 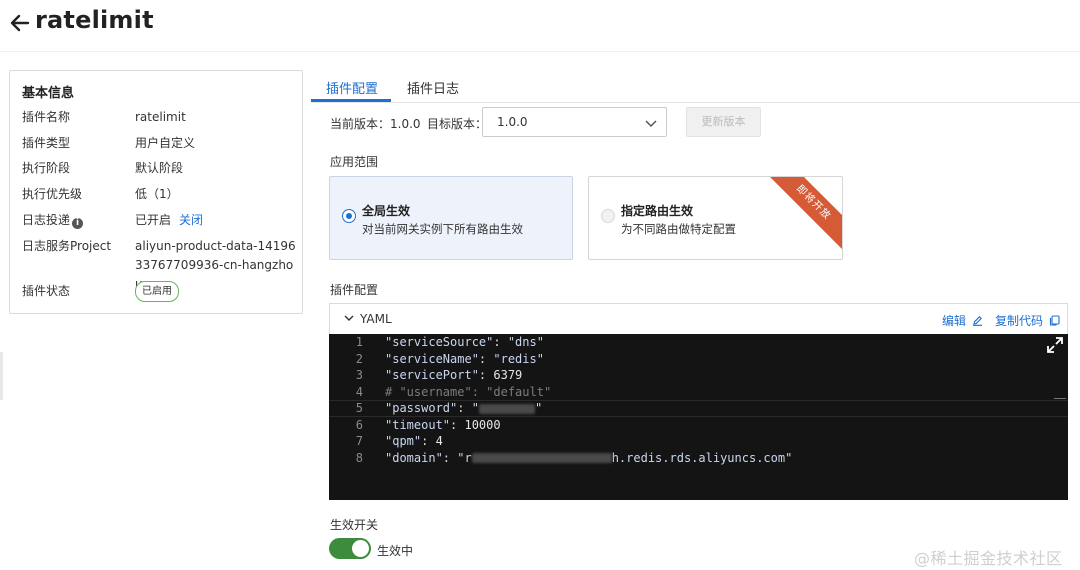 What do you see at coordinates (359, 375) in the screenshot?
I see `line-number: 3` at bounding box center [359, 375].